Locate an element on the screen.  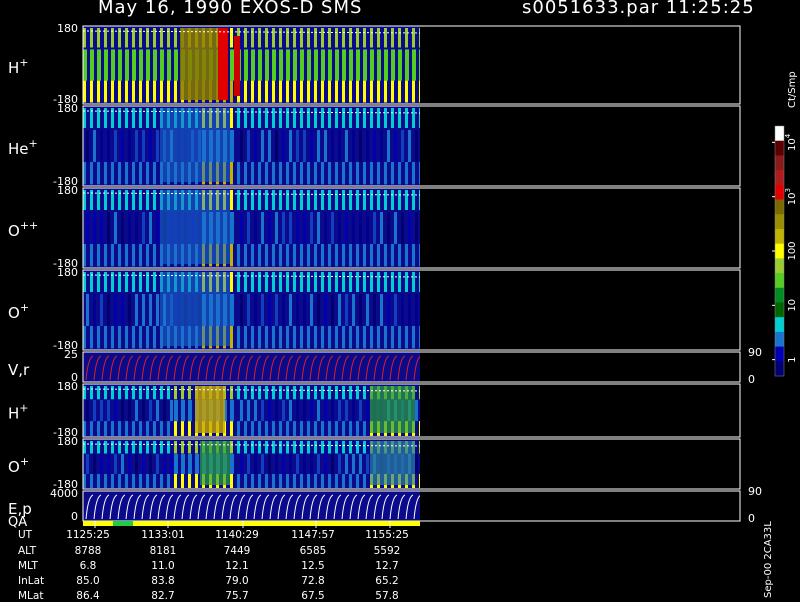
orbit-row-value: 12.7 is located at coordinates (387, 566).